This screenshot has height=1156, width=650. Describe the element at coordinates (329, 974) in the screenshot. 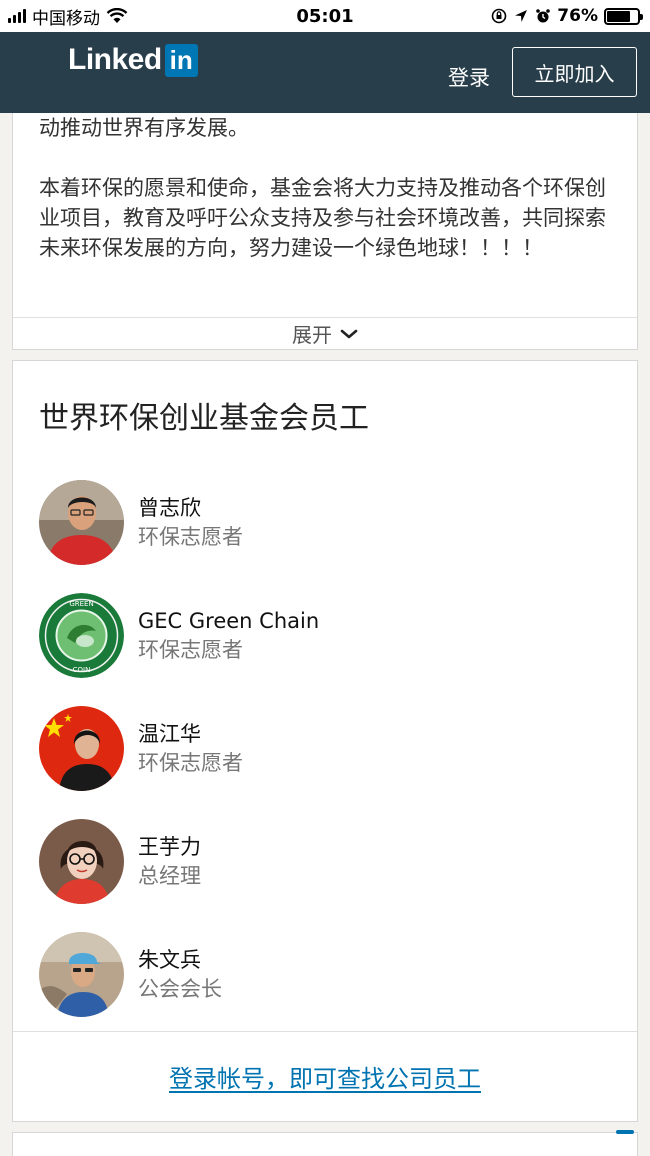

I see `employee-item: 朱文兵 公会会长` at that location.